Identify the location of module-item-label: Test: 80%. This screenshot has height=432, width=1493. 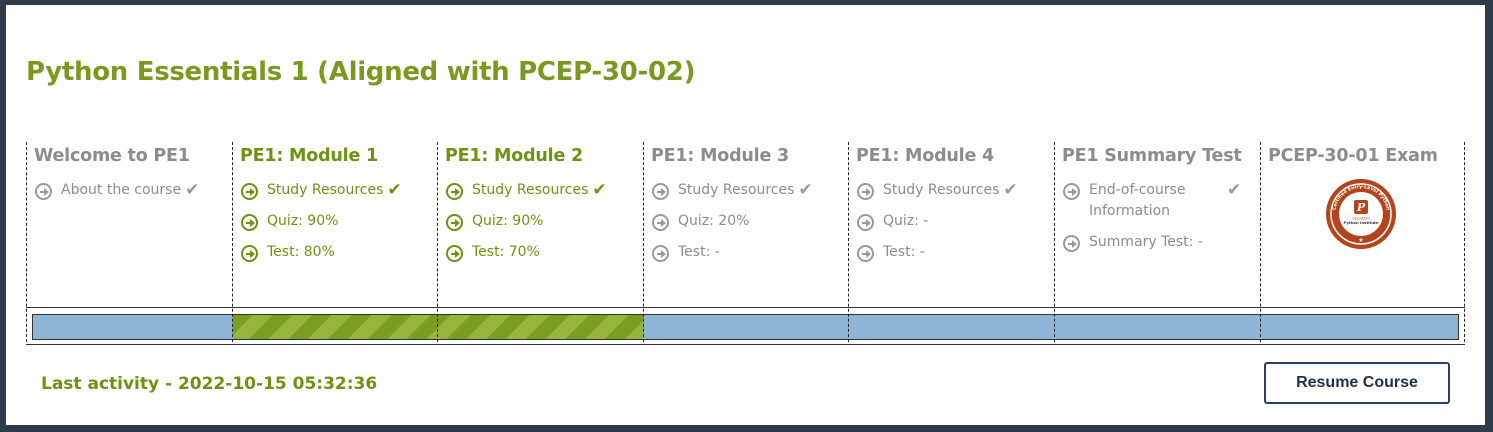
(301, 252).